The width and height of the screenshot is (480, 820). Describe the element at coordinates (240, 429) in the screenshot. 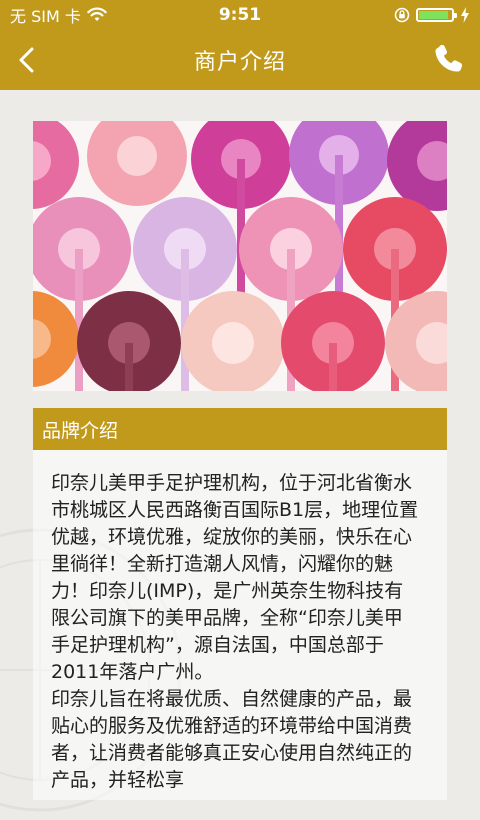

I see `section-header: 品牌介绍` at that location.